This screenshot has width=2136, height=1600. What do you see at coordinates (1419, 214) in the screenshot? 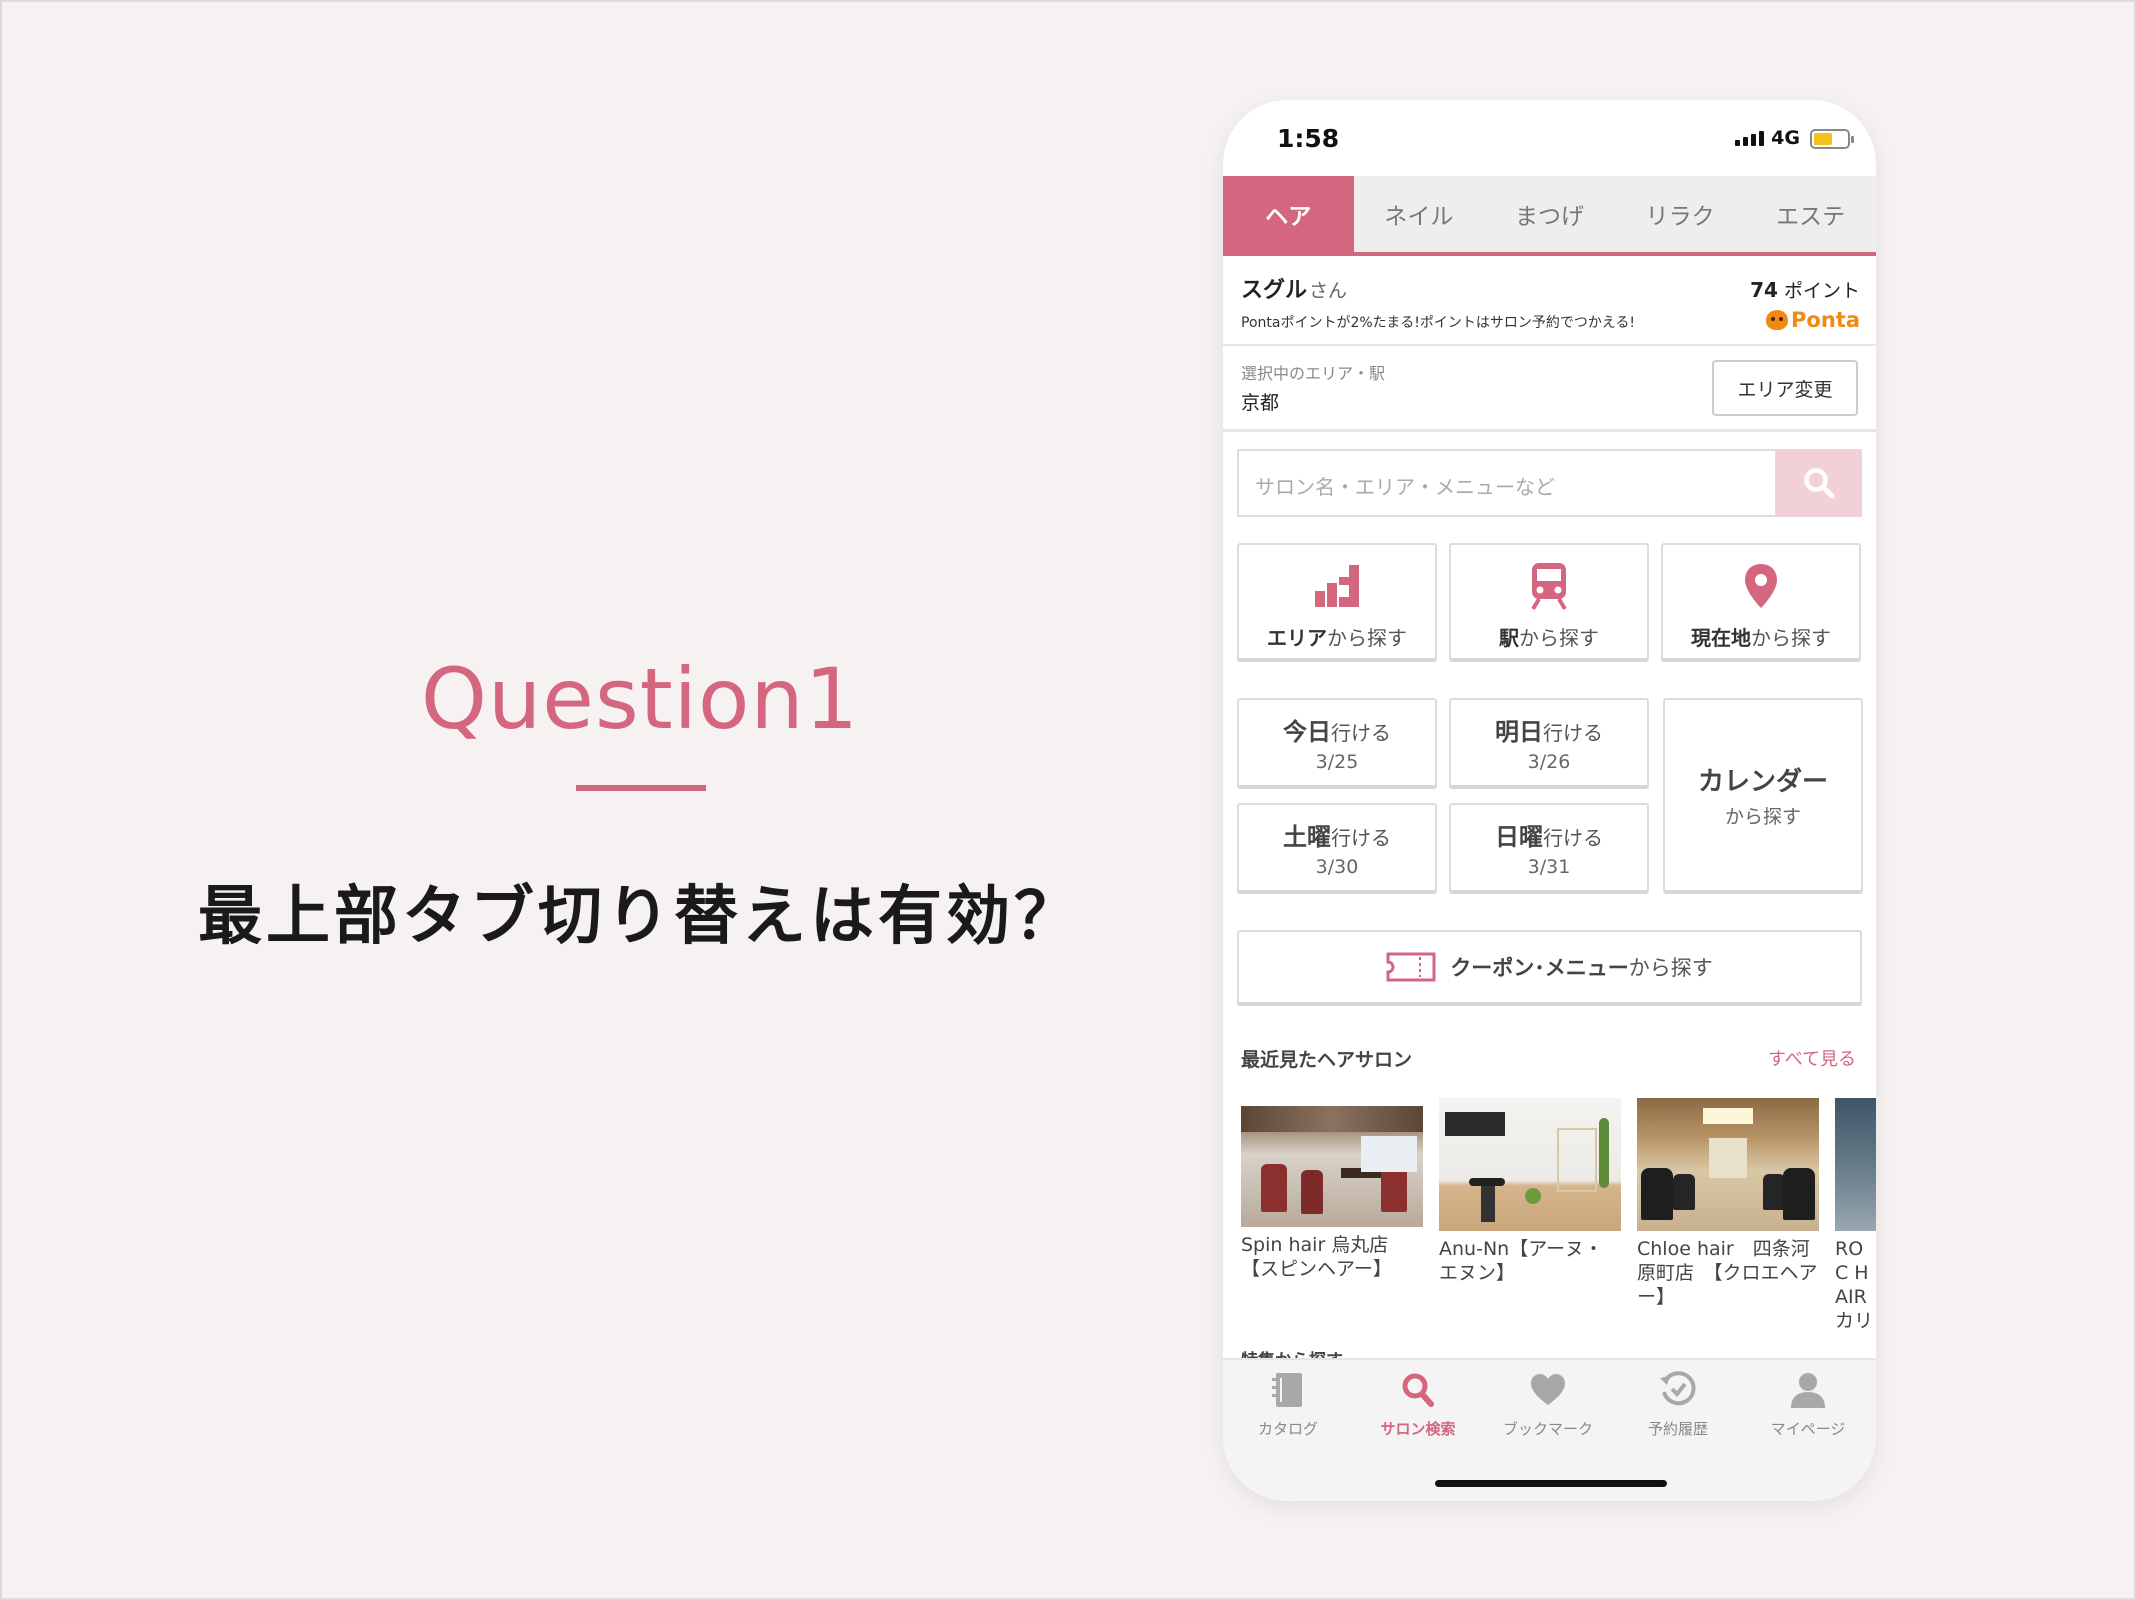
I see `tab-nail: ネイル` at bounding box center [1419, 214].